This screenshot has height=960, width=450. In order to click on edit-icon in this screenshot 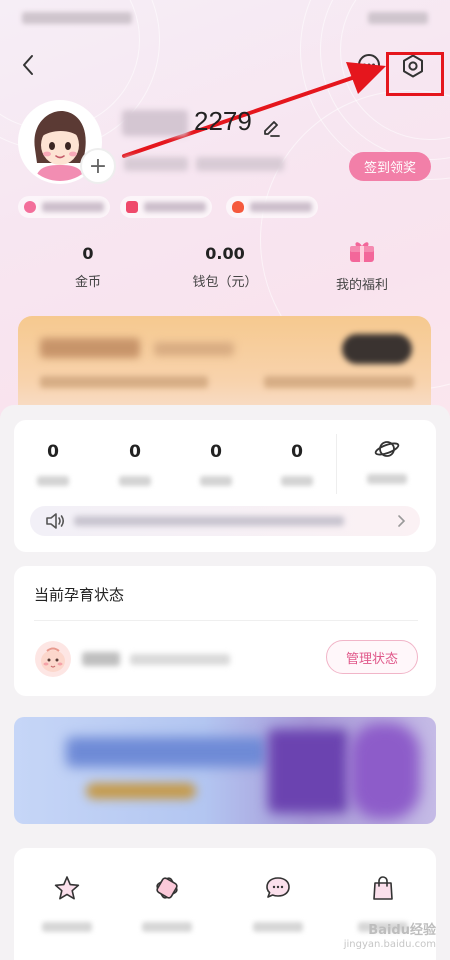, I will do `click(272, 129)`.